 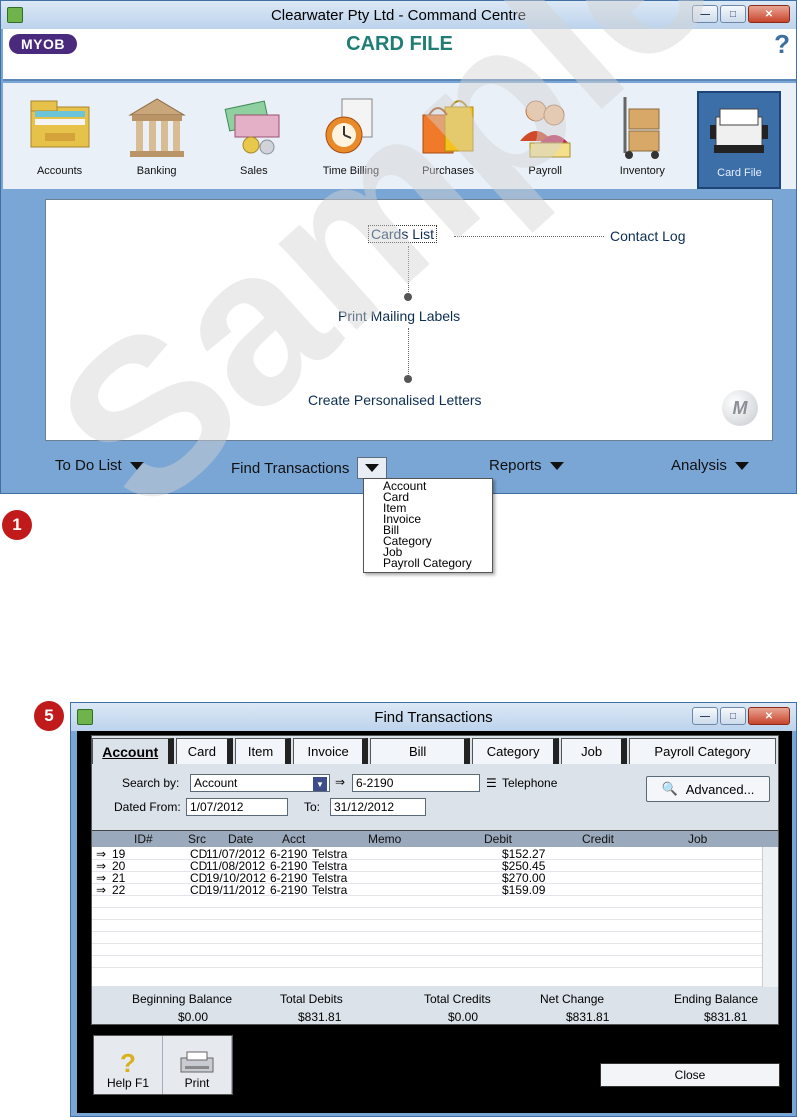 What do you see at coordinates (598, 839) in the screenshot?
I see `column-header: Credit` at bounding box center [598, 839].